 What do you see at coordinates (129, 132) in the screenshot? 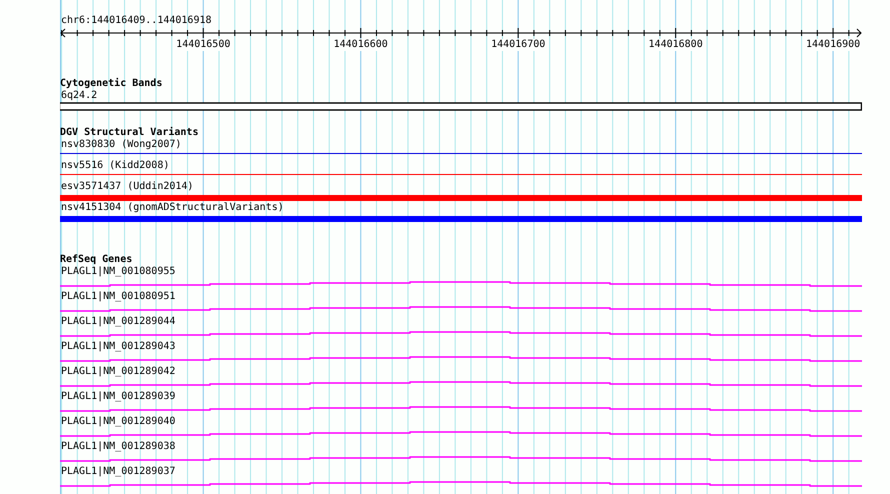
I see `track-title: DGV Structural Variants` at bounding box center [129, 132].